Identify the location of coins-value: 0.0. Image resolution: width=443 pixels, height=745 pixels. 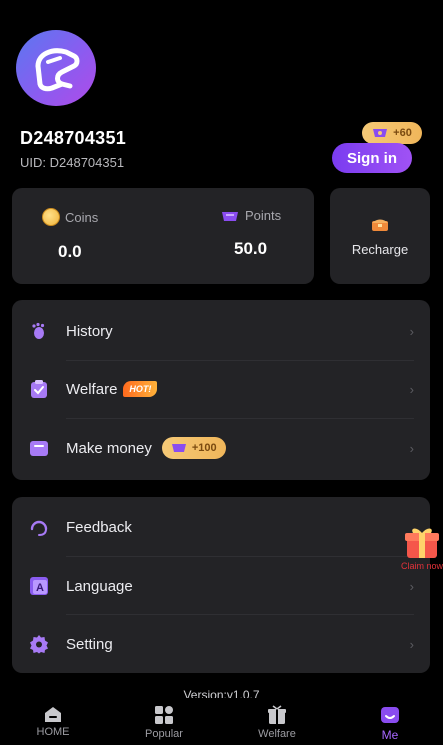
(70, 251).